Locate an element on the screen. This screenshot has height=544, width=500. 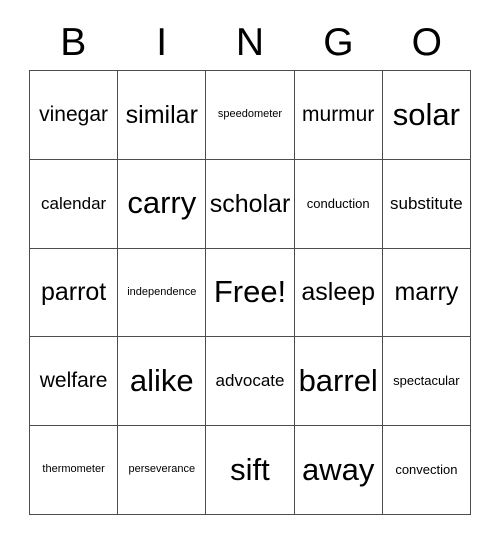
bingo-cell: similar is located at coordinates (162, 115).